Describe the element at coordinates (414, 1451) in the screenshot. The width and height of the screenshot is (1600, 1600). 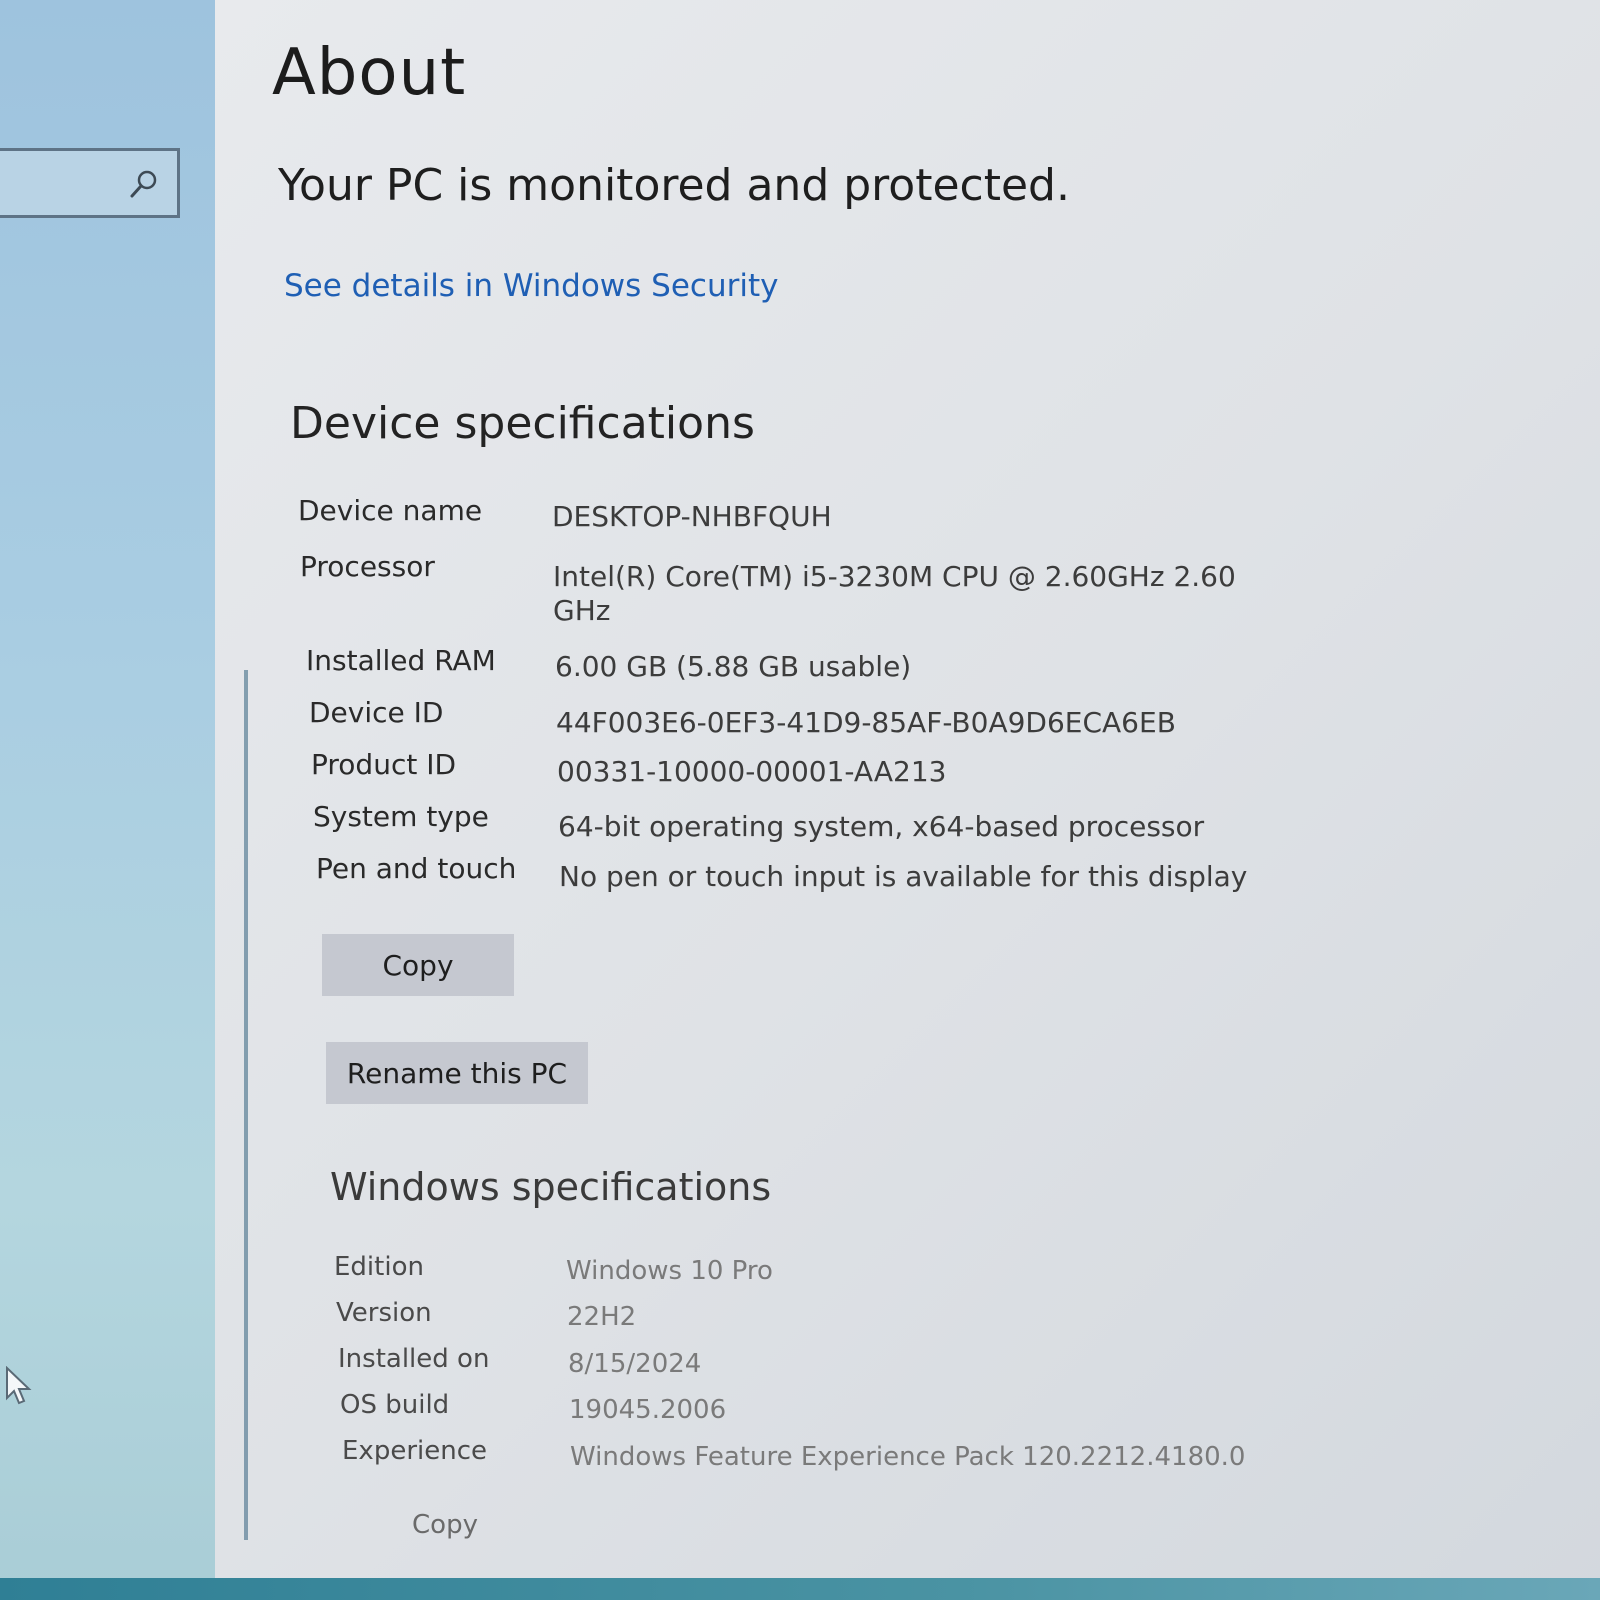
I see `spec-label: Experience` at that location.